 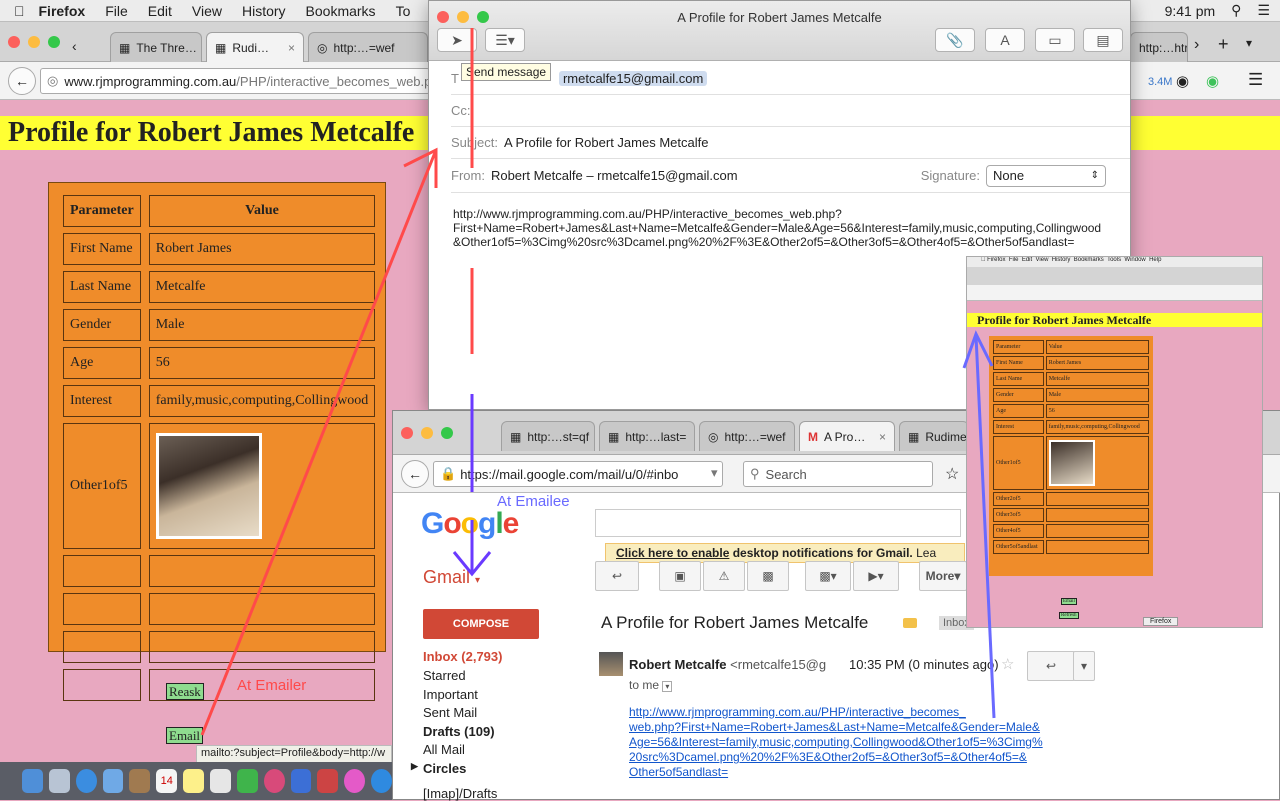 What do you see at coordinates (985, 527) in the screenshot?
I see `emailee-arrow` at bounding box center [985, 527].